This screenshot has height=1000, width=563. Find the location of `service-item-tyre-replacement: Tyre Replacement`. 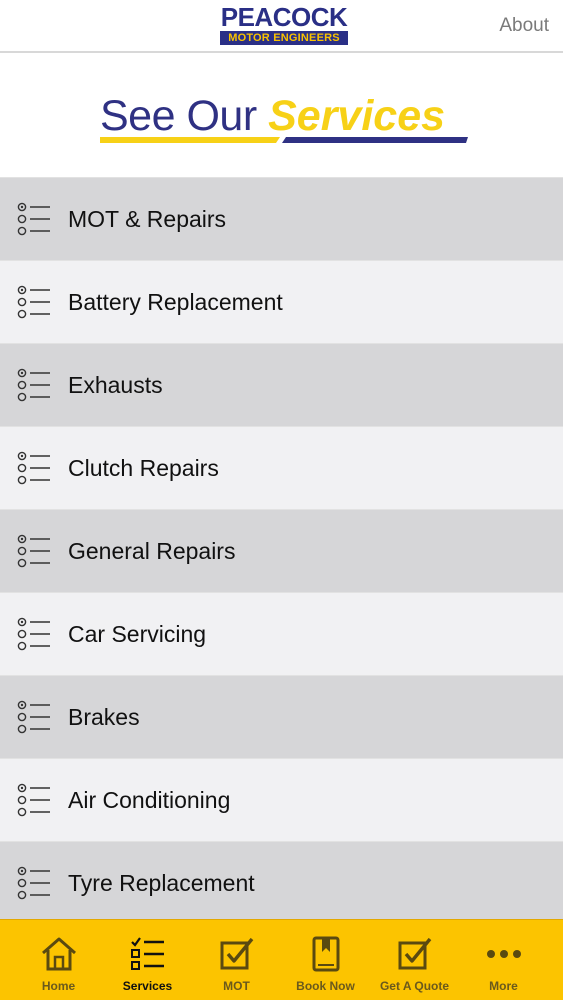

service-item-tyre-replacement: Tyre Replacement is located at coordinates (281, 882).